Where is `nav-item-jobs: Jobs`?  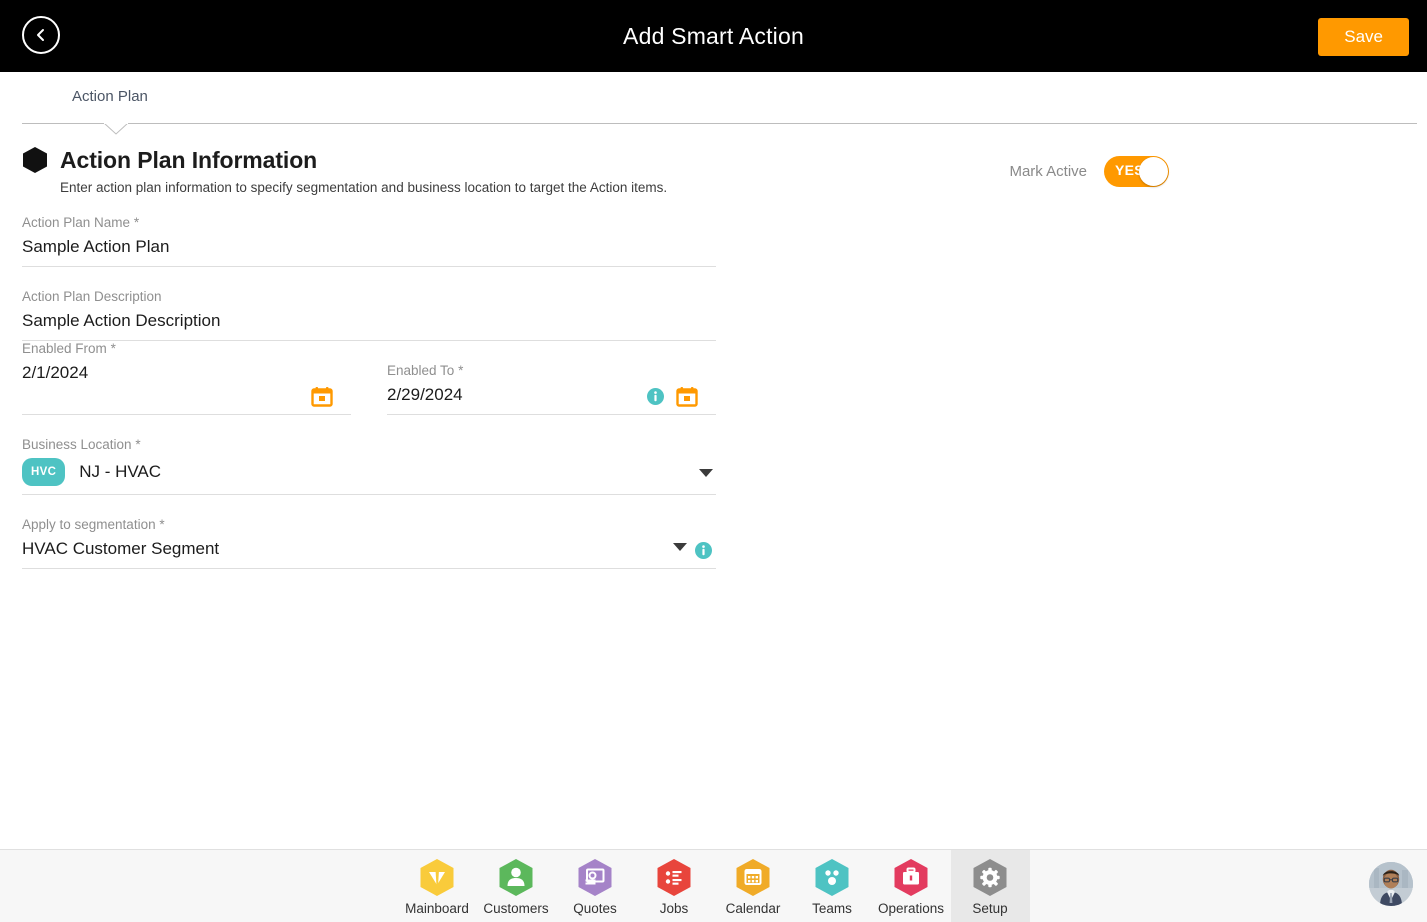 nav-item-jobs: Jobs is located at coordinates (674, 886).